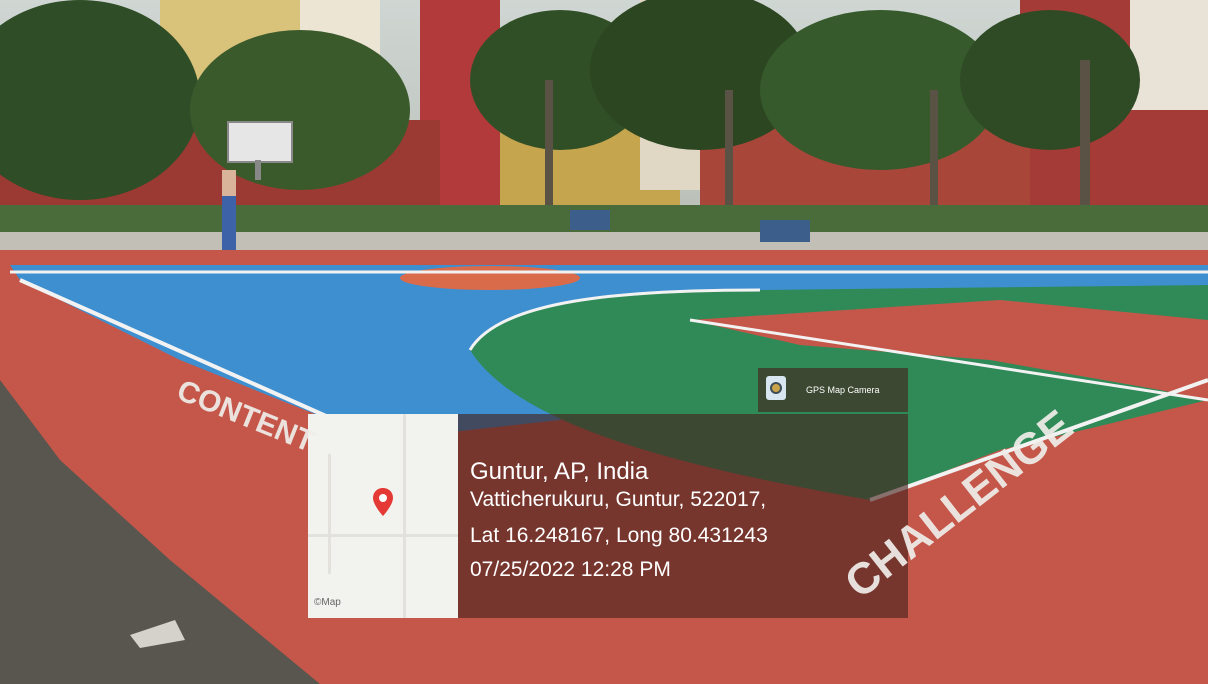  I want to click on court-text-right: CHALLENGE, so click(959, 504).